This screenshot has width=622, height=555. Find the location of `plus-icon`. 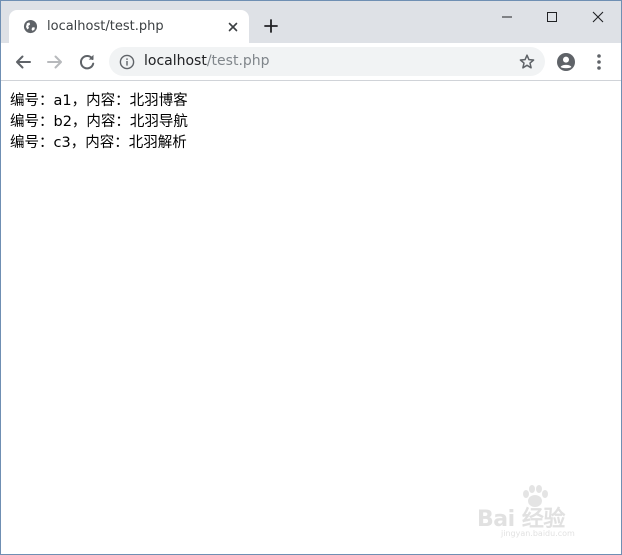

plus-icon is located at coordinates (271, 26).